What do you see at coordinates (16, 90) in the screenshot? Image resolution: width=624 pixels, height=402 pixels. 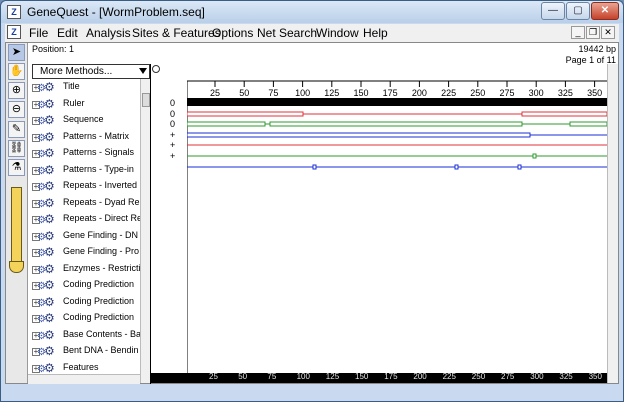 I see `zoom-in-icon: ⊕` at bounding box center [16, 90].